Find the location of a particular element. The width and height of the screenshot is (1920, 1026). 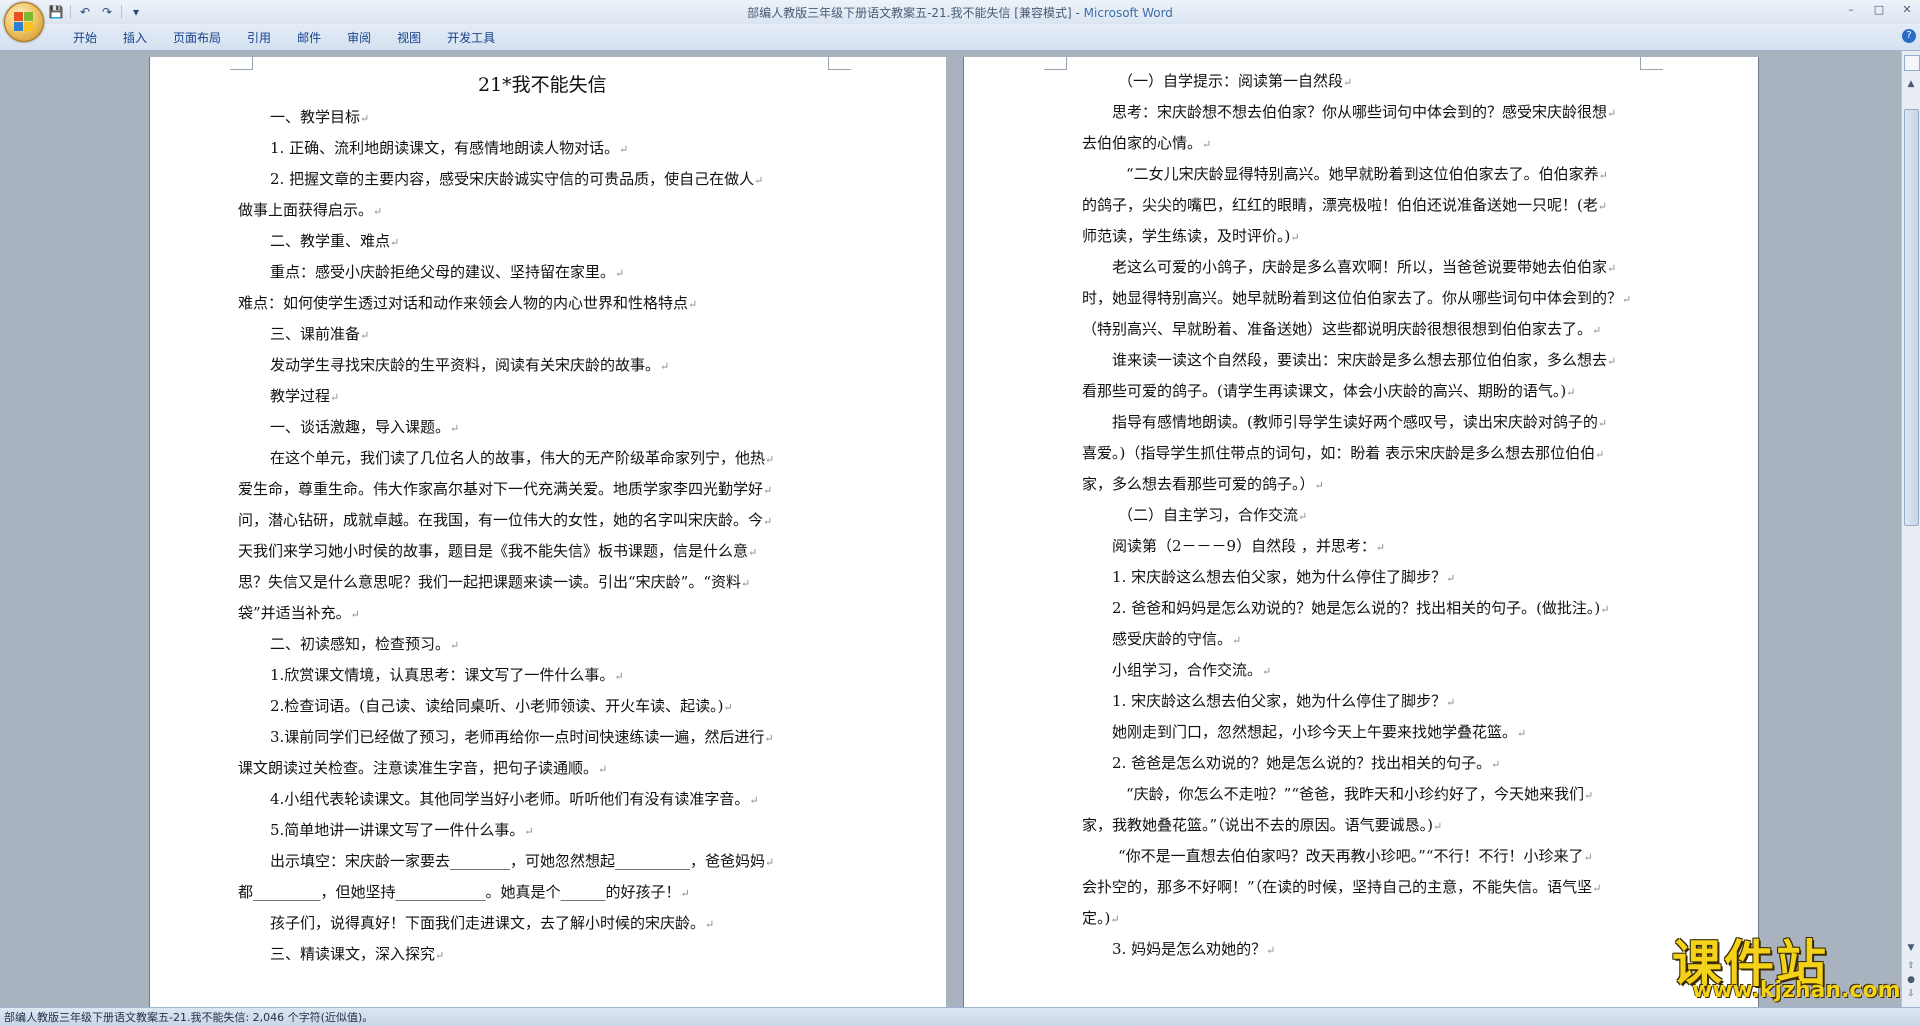

watermark-url: www.kjzhan.com is located at coordinates (1796, 990).